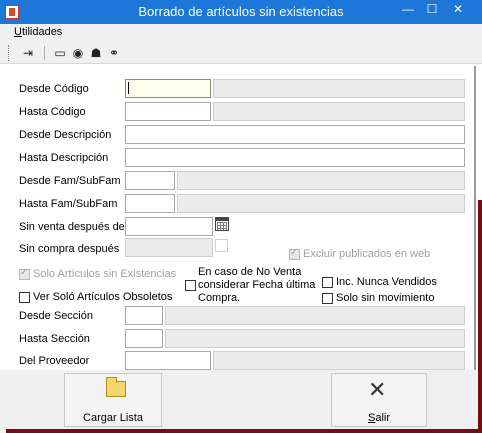  What do you see at coordinates (250, 272) in the screenshot?
I see `no-venta-label-line1: En caso de No Venta` at bounding box center [250, 272].